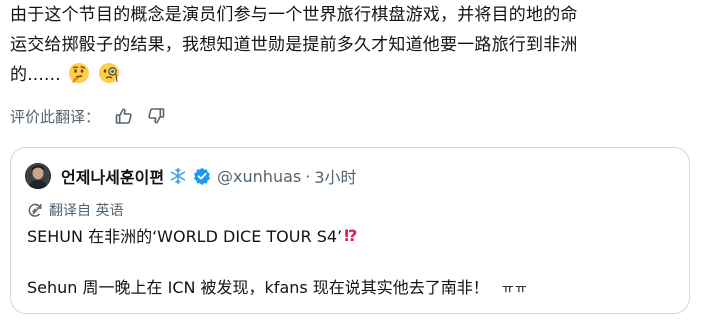  Describe the element at coordinates (202, 176) in the screenshot. I see `verified-badge-icon` at that location.